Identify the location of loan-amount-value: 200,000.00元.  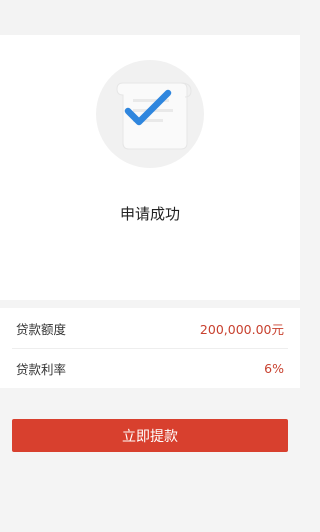
(241, 329).